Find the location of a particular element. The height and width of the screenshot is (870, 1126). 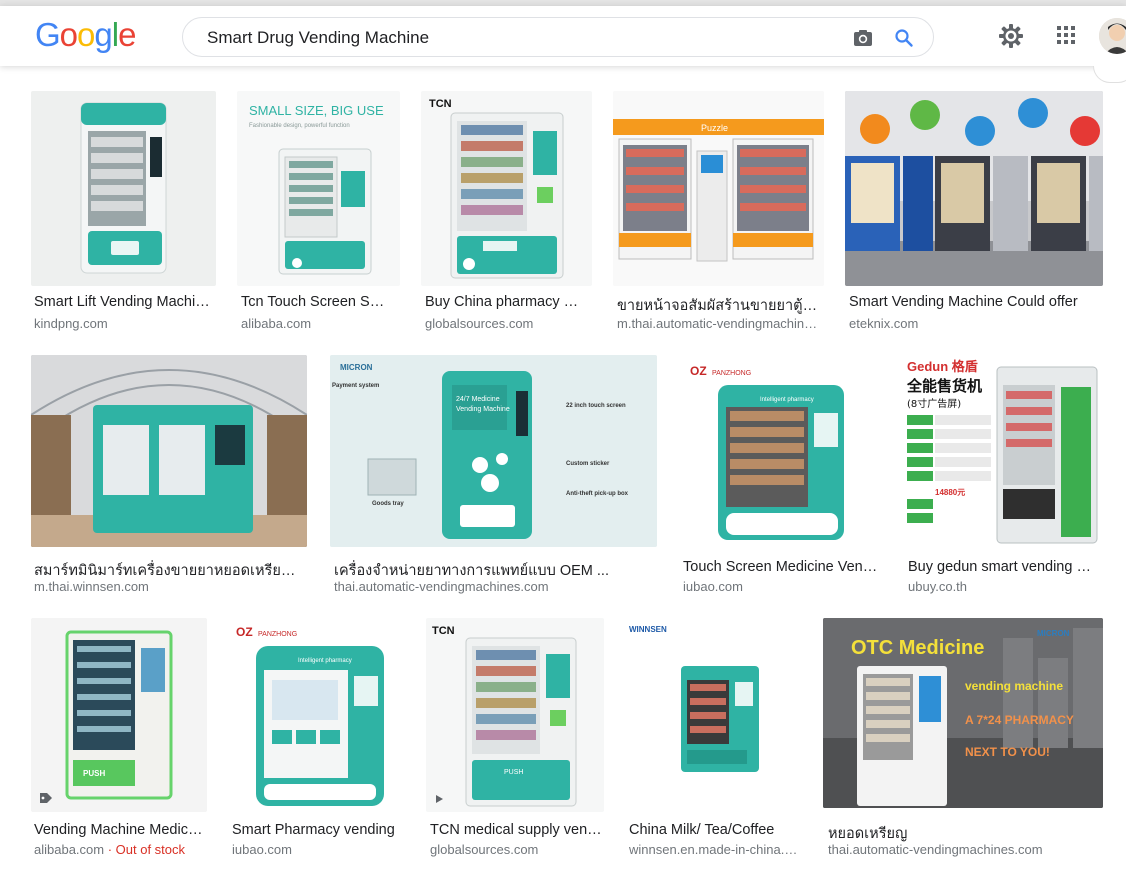

result-source: winnsen.en.made-in-china.com is located at coordinates (714, 849).